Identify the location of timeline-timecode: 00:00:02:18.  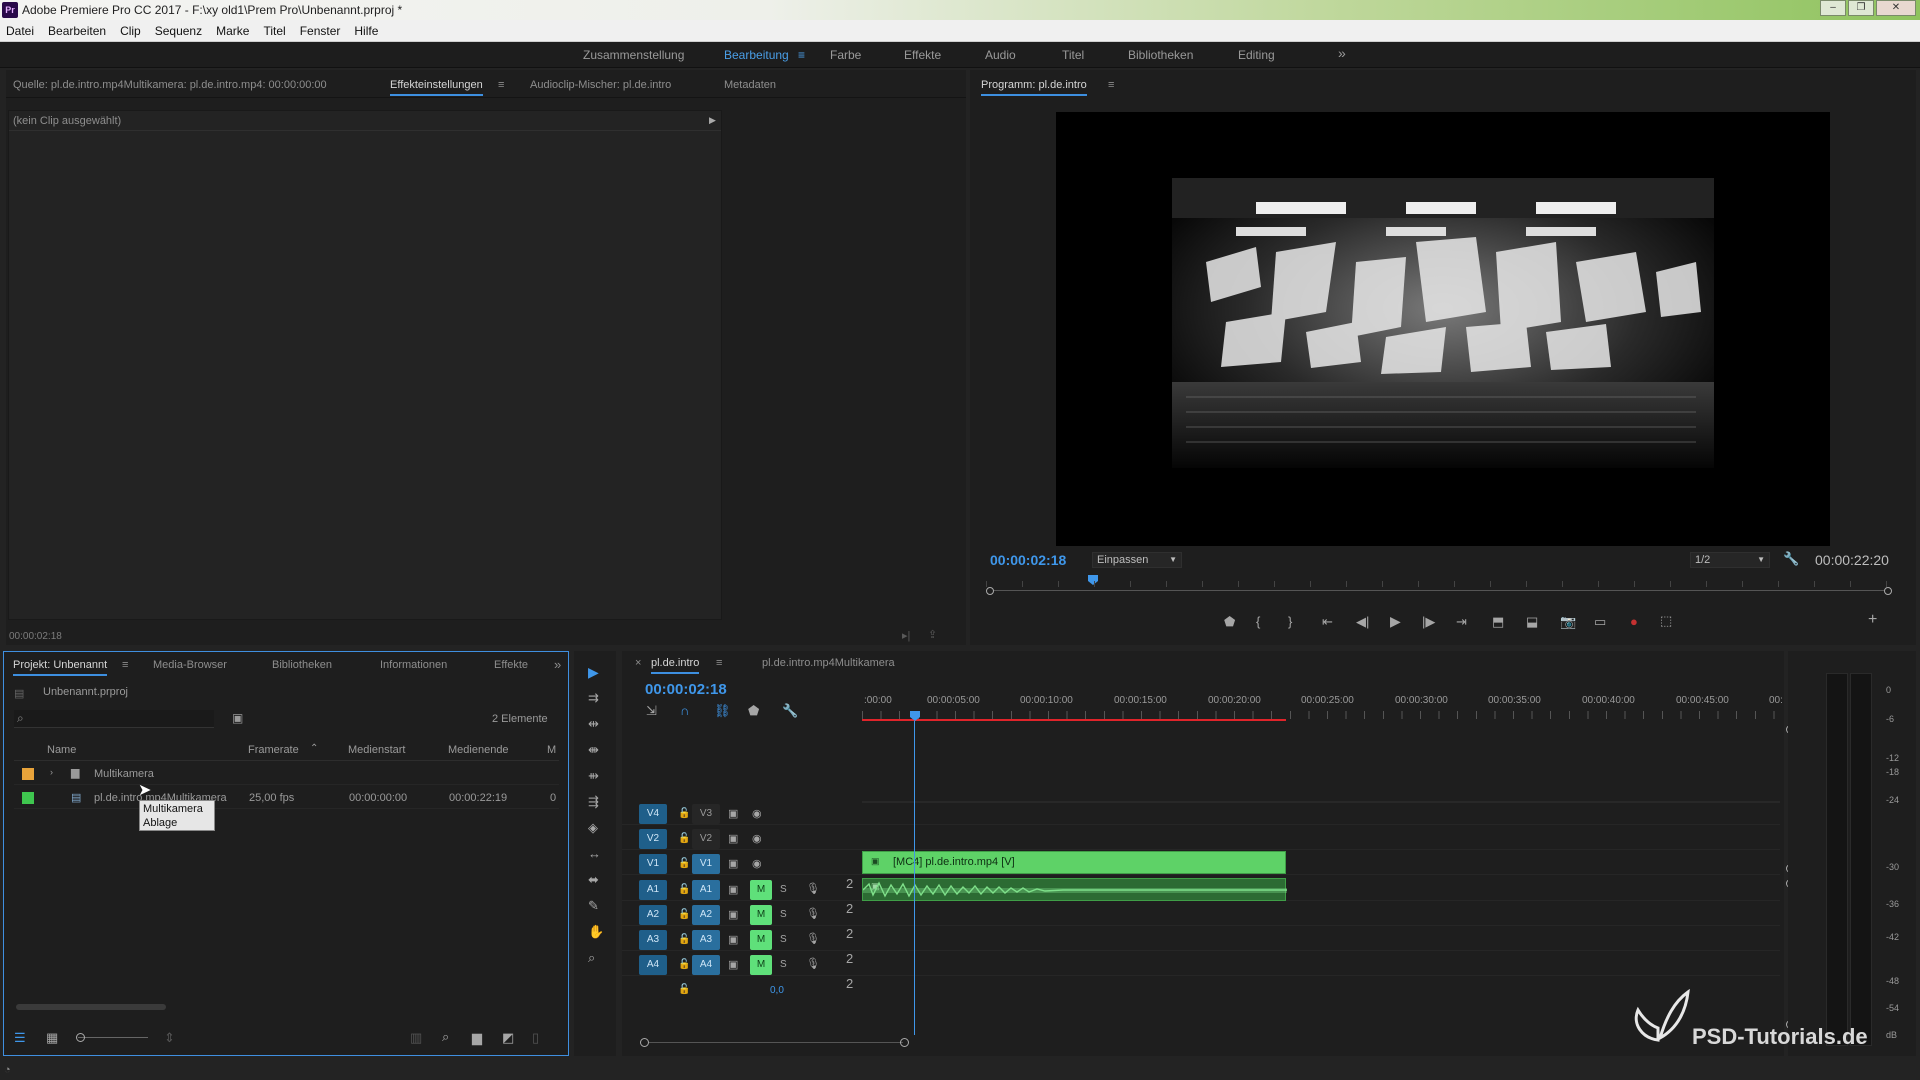
(686, 689).